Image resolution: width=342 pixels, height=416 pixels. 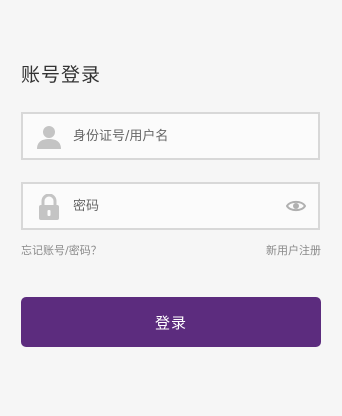 What do you see at coordinates (173, 136) in the screenshot?
I see `username-input` at bounding box center [173, 136].